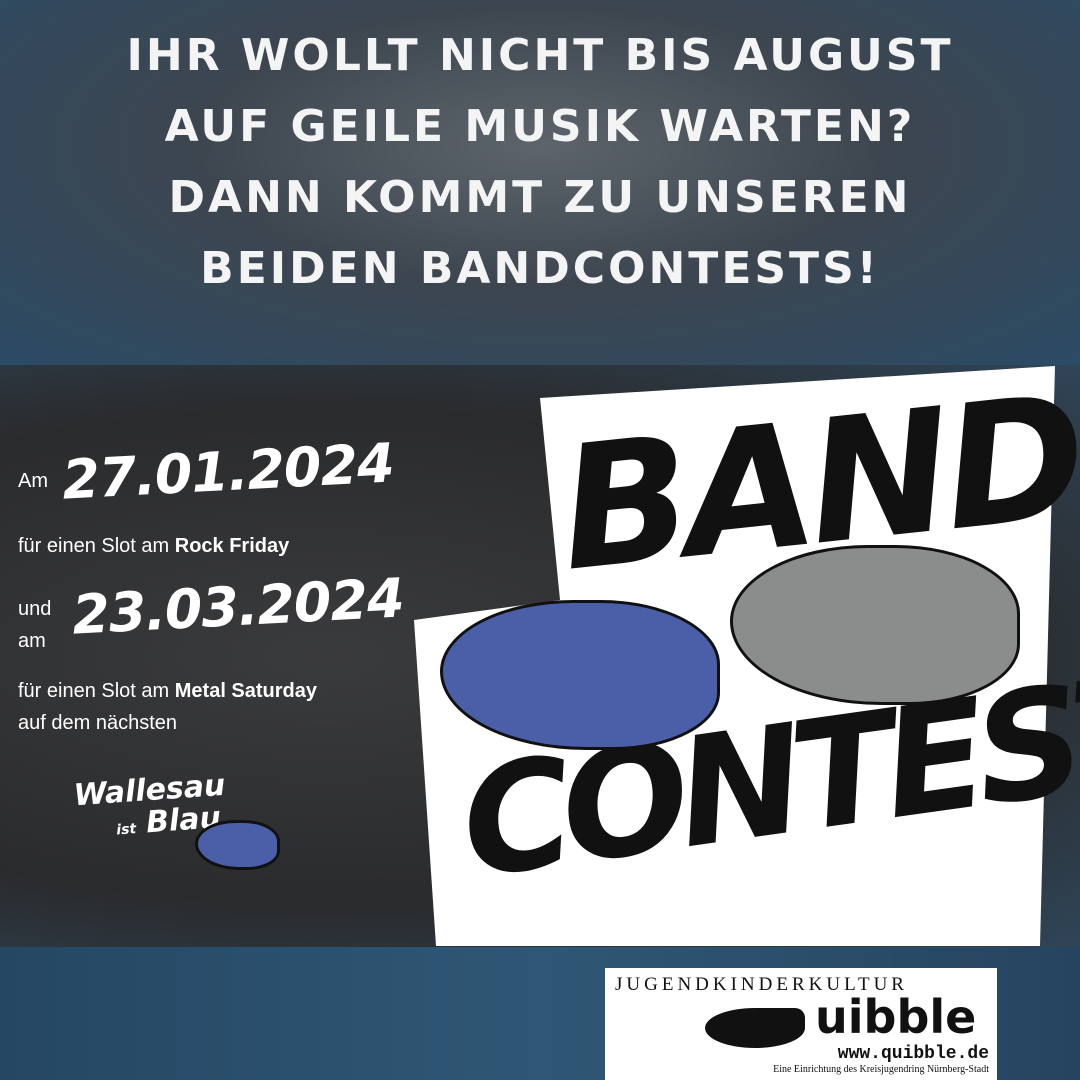  I want to click on event2-info: für einen Slot am Metal Saturday, so click(167, 691).